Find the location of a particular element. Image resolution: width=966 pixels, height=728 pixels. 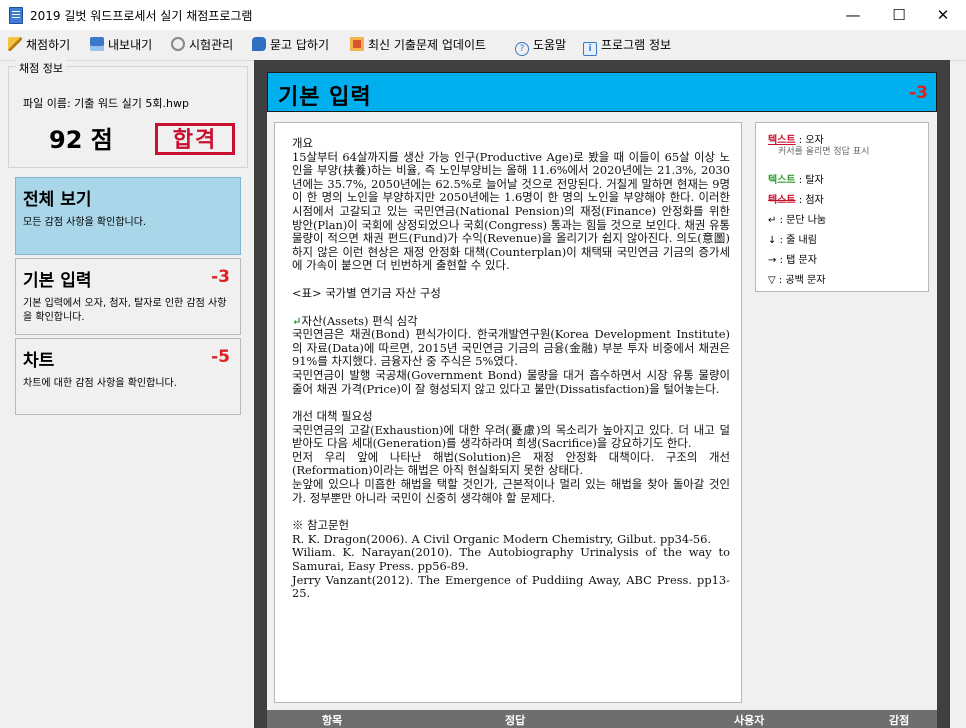

legend-missing: 텍스트 : 탈자 is located at coordinates (796, 180).